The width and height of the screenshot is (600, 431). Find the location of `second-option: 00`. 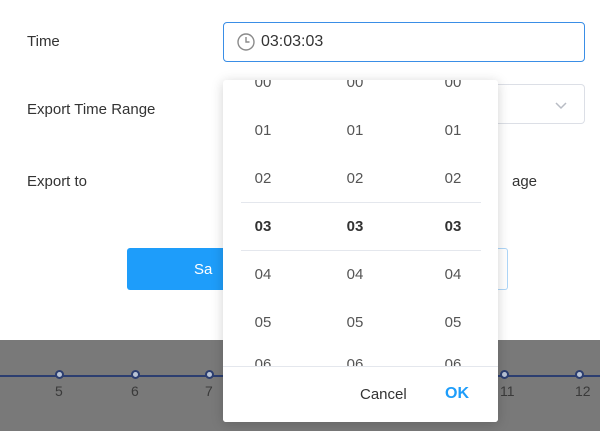

second-option: 00 is located at coordinates (453, 89).